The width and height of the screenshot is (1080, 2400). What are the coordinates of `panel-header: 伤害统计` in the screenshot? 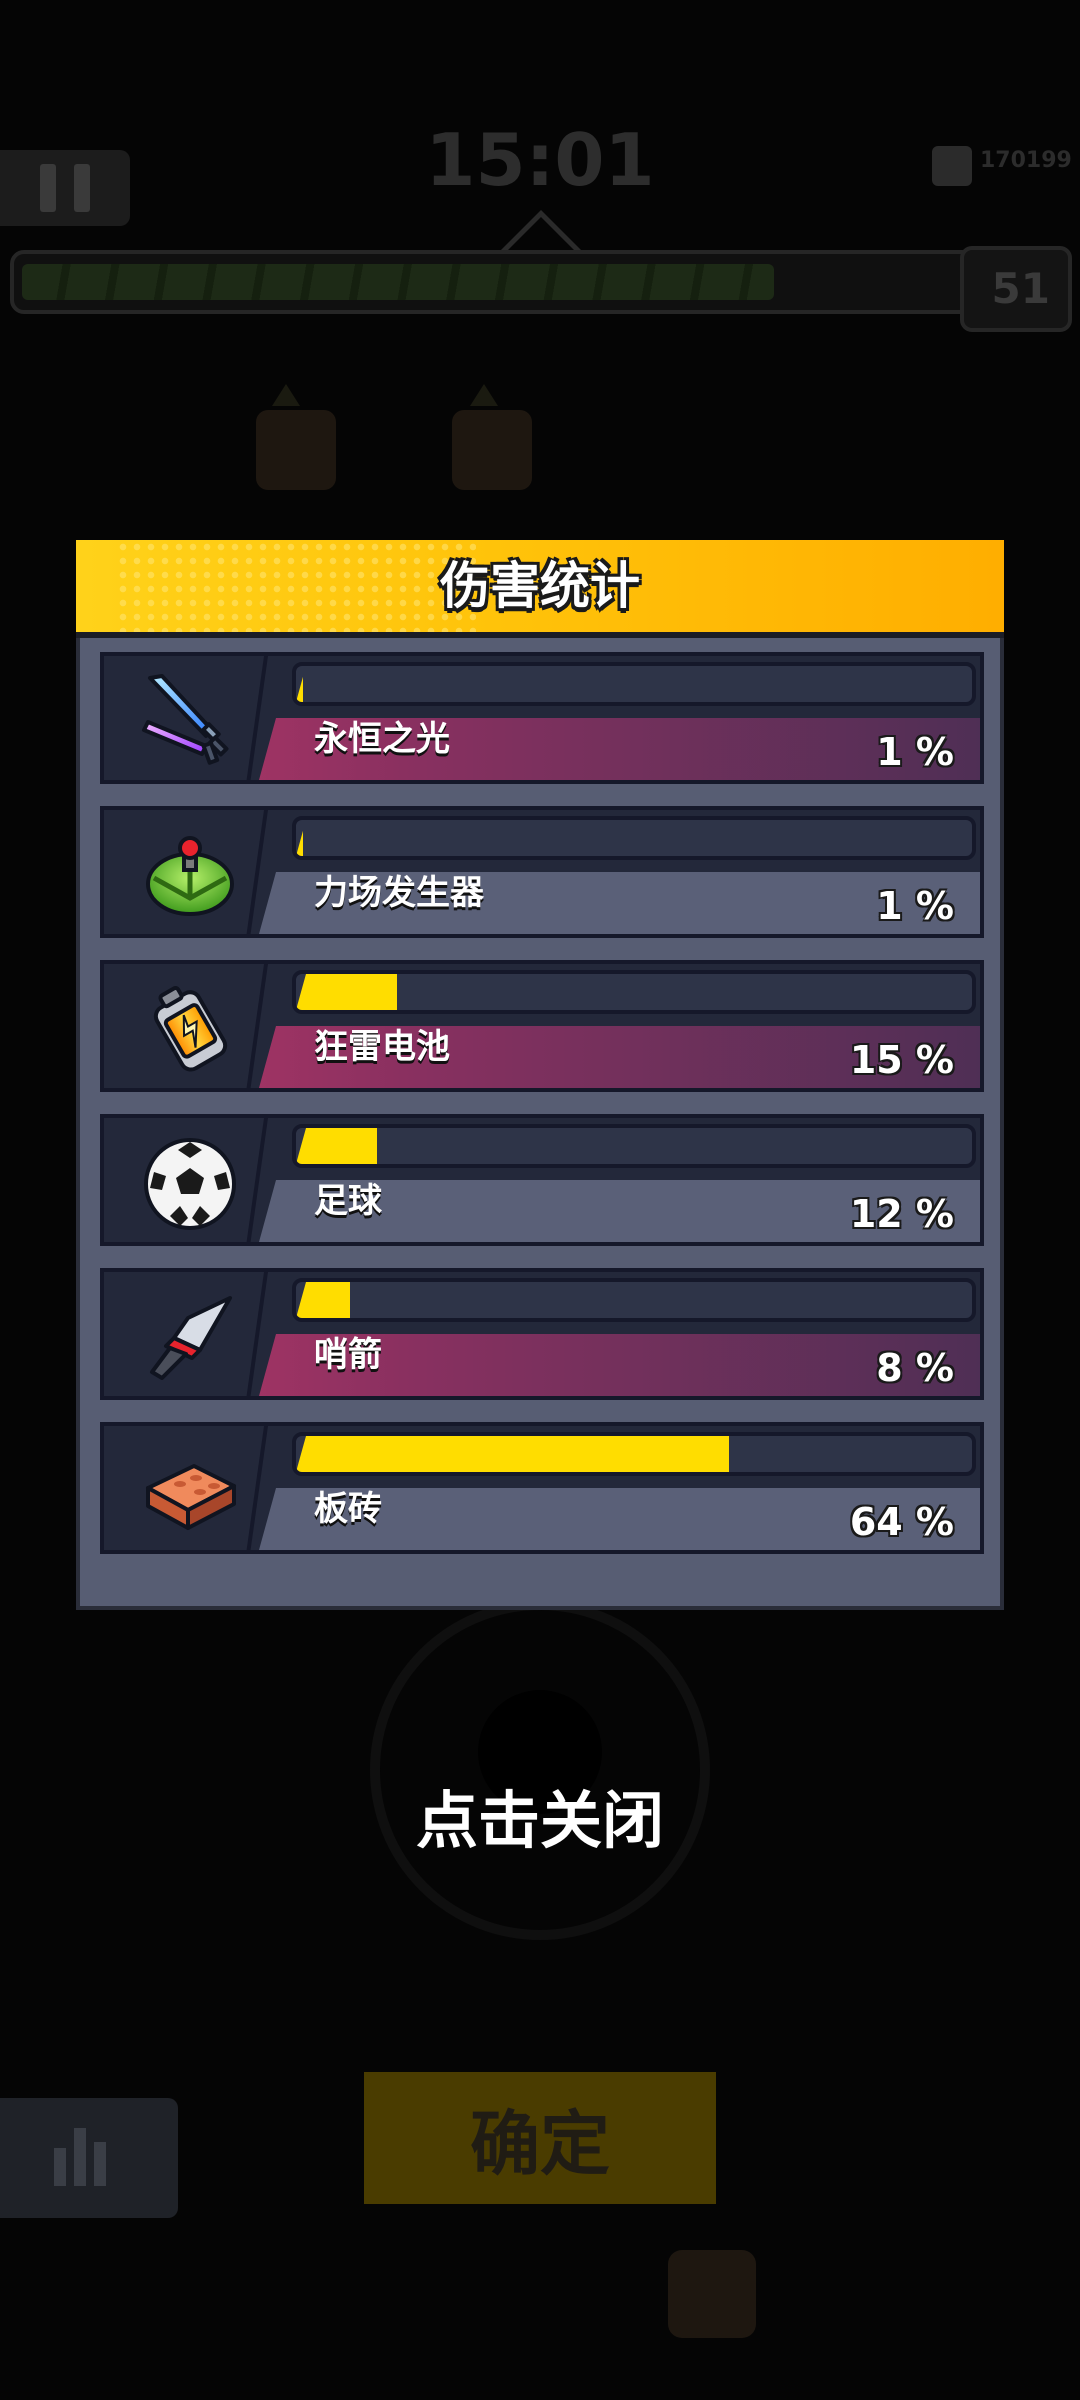 It's located at (540, 589).